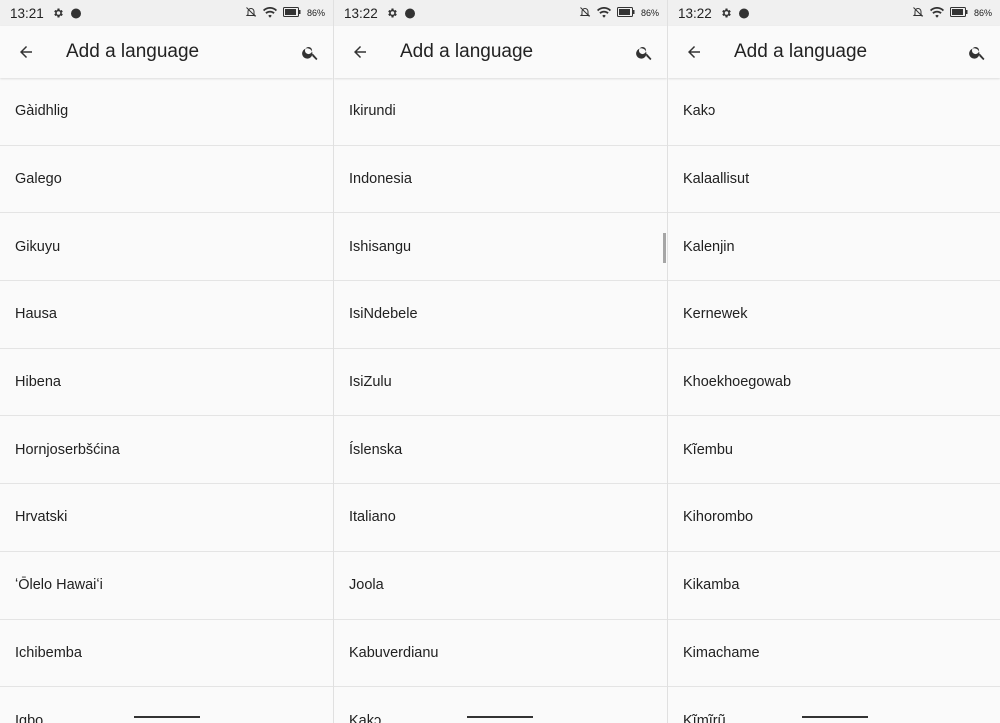 This screenshot has width=1000, height=723. I want to click on list-item: Khoekhoegowab, so click(834, 382).